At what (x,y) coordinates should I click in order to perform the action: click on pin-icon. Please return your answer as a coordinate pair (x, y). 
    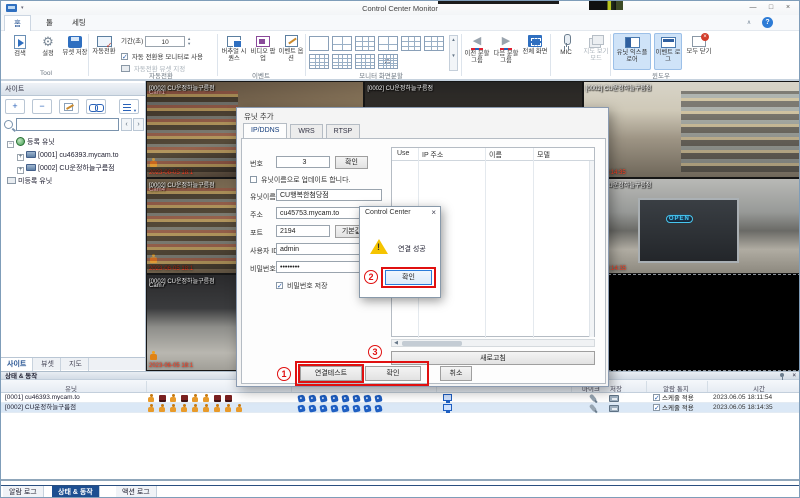
    Looking at the image, I should click on (781, 376).